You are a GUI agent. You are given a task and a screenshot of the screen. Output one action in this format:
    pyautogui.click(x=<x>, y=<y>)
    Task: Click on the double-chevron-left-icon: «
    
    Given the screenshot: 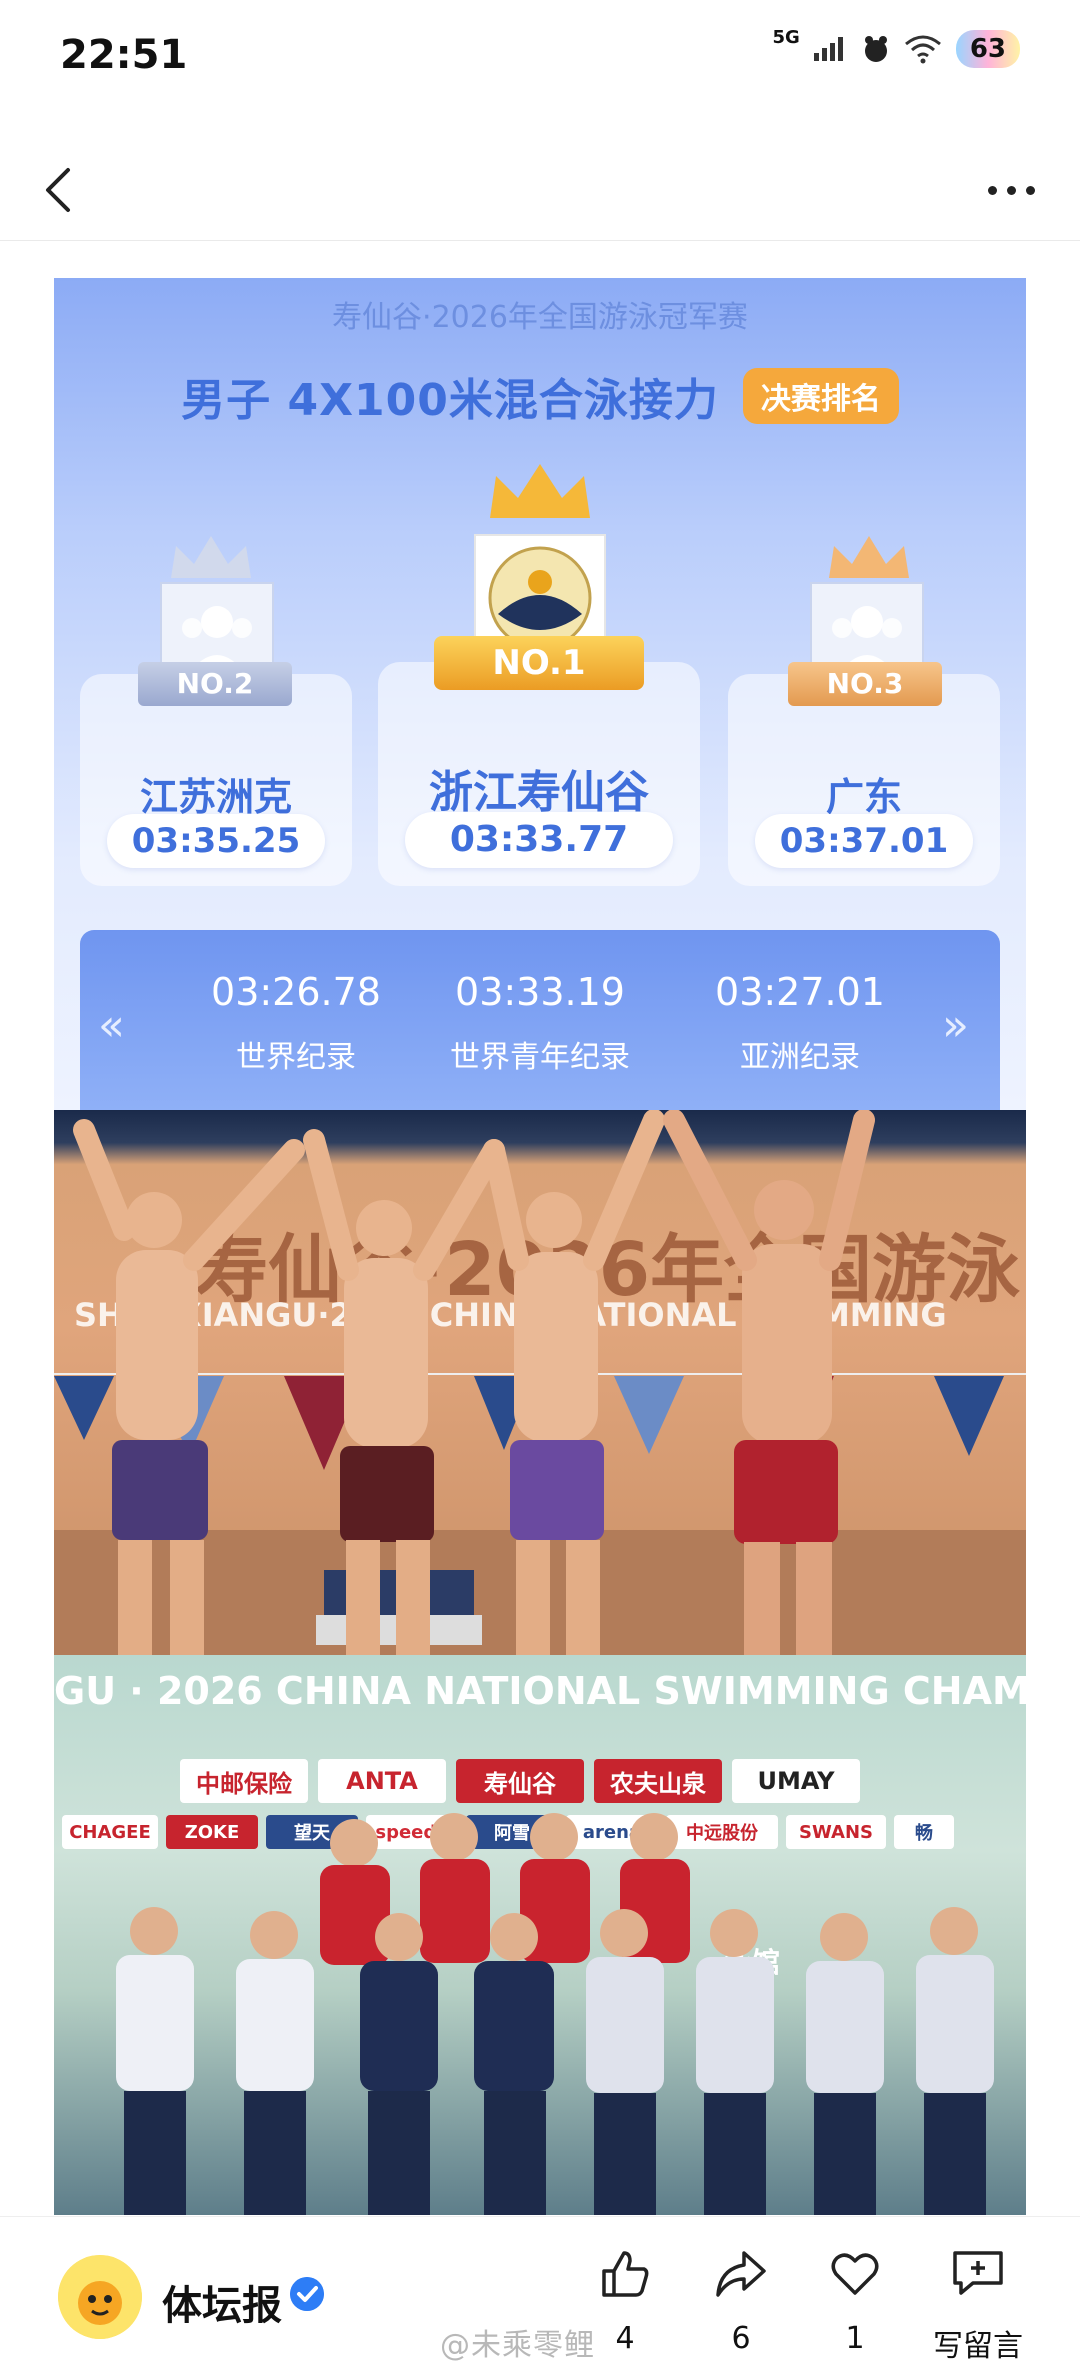 What is the action you would take?
    pyautogui.click(x=111, y=1025)
    